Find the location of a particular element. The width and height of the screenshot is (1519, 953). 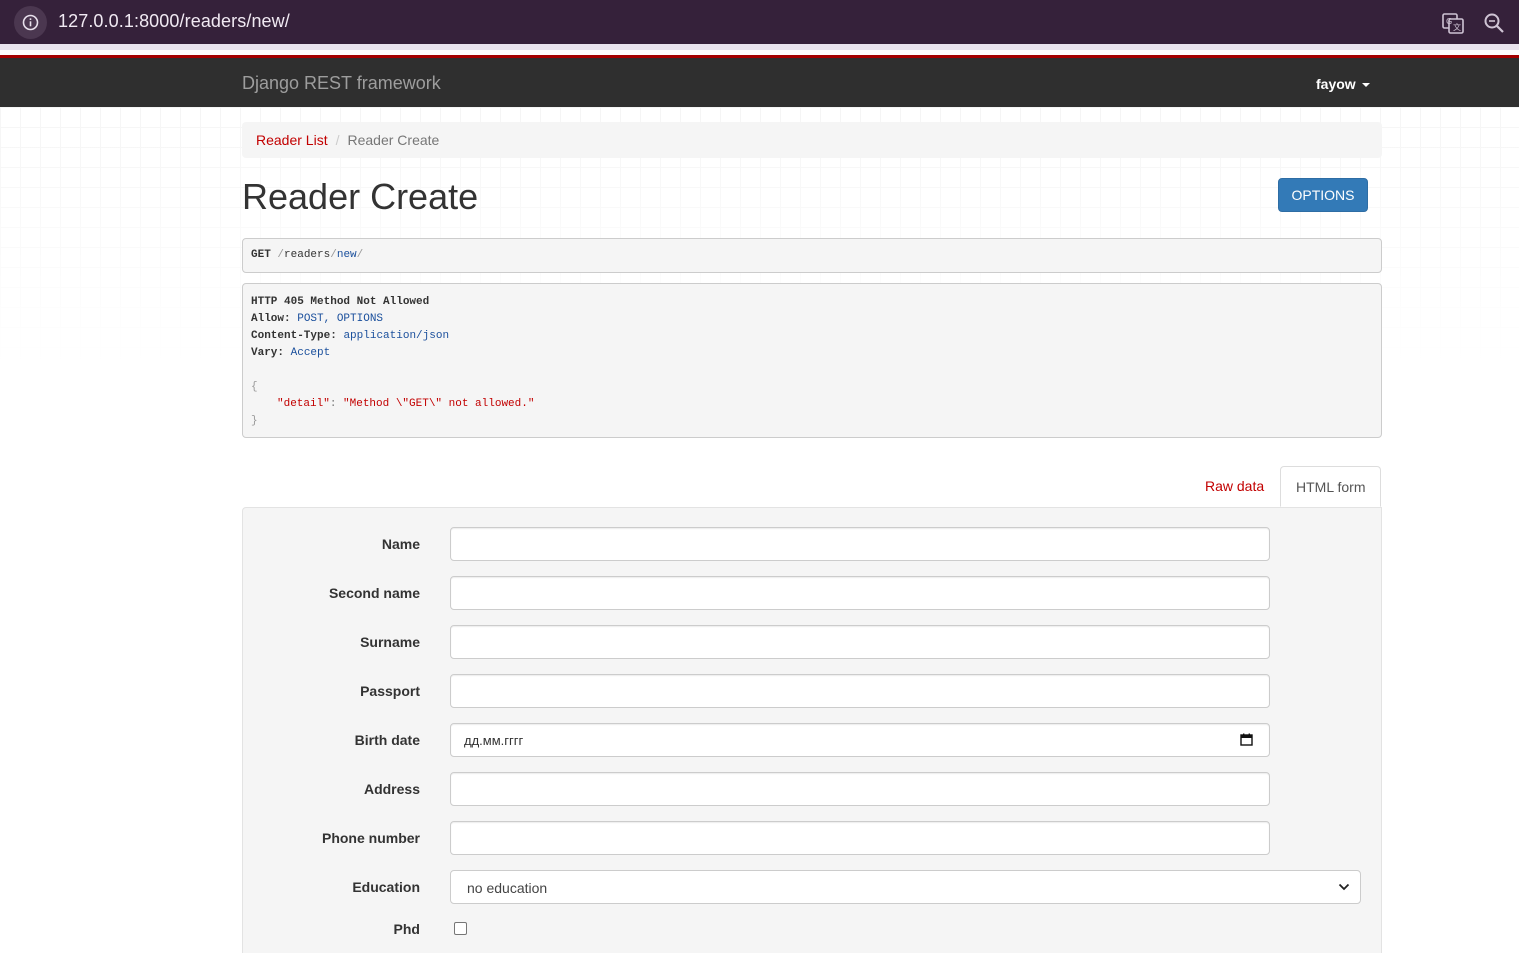

passport-input is located at coordinates (860, 691).